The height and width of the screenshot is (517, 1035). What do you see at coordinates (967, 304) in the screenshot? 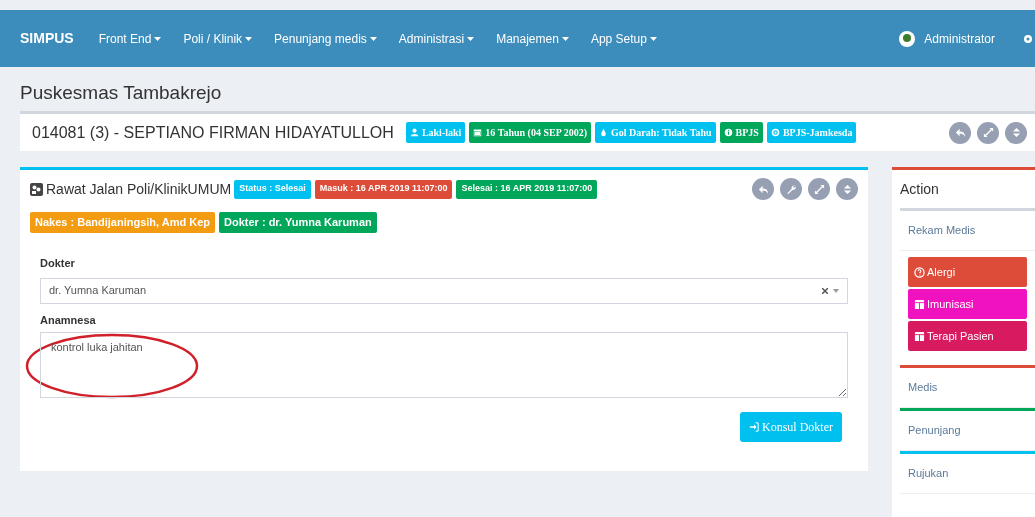
I see `action-button: Imunisasi` at bounding box center [967, 304].